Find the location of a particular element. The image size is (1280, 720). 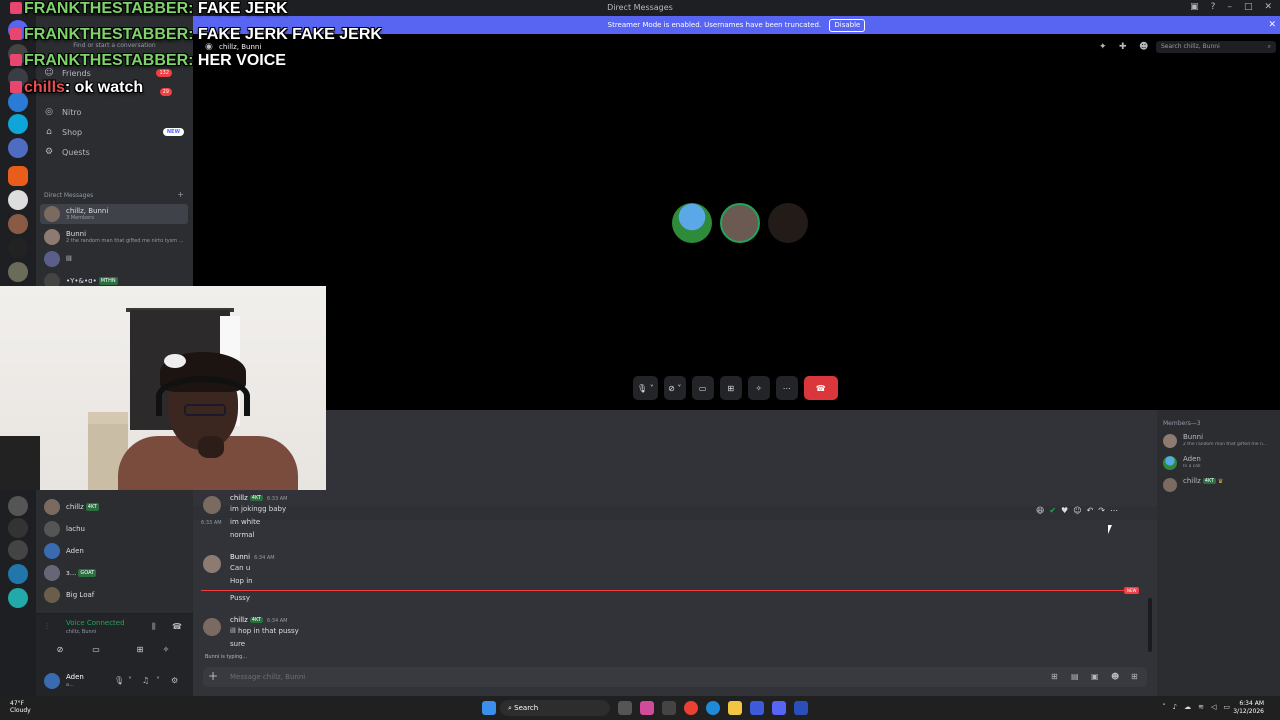

gif-icon: ▤ is located at coordinates (1075, 676).